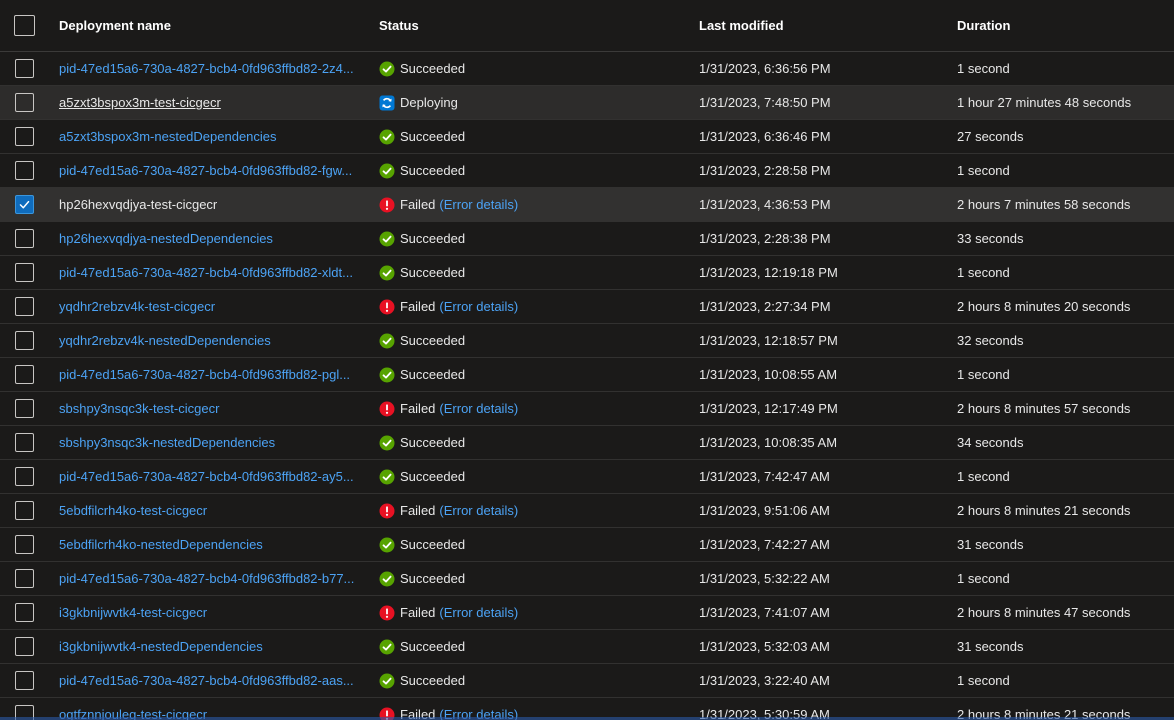  Describe the element at coordinates (765, 102) in the screenshot. I see `last-modified-cell: 1/31/2023, 7:48:50 PM` at that location.